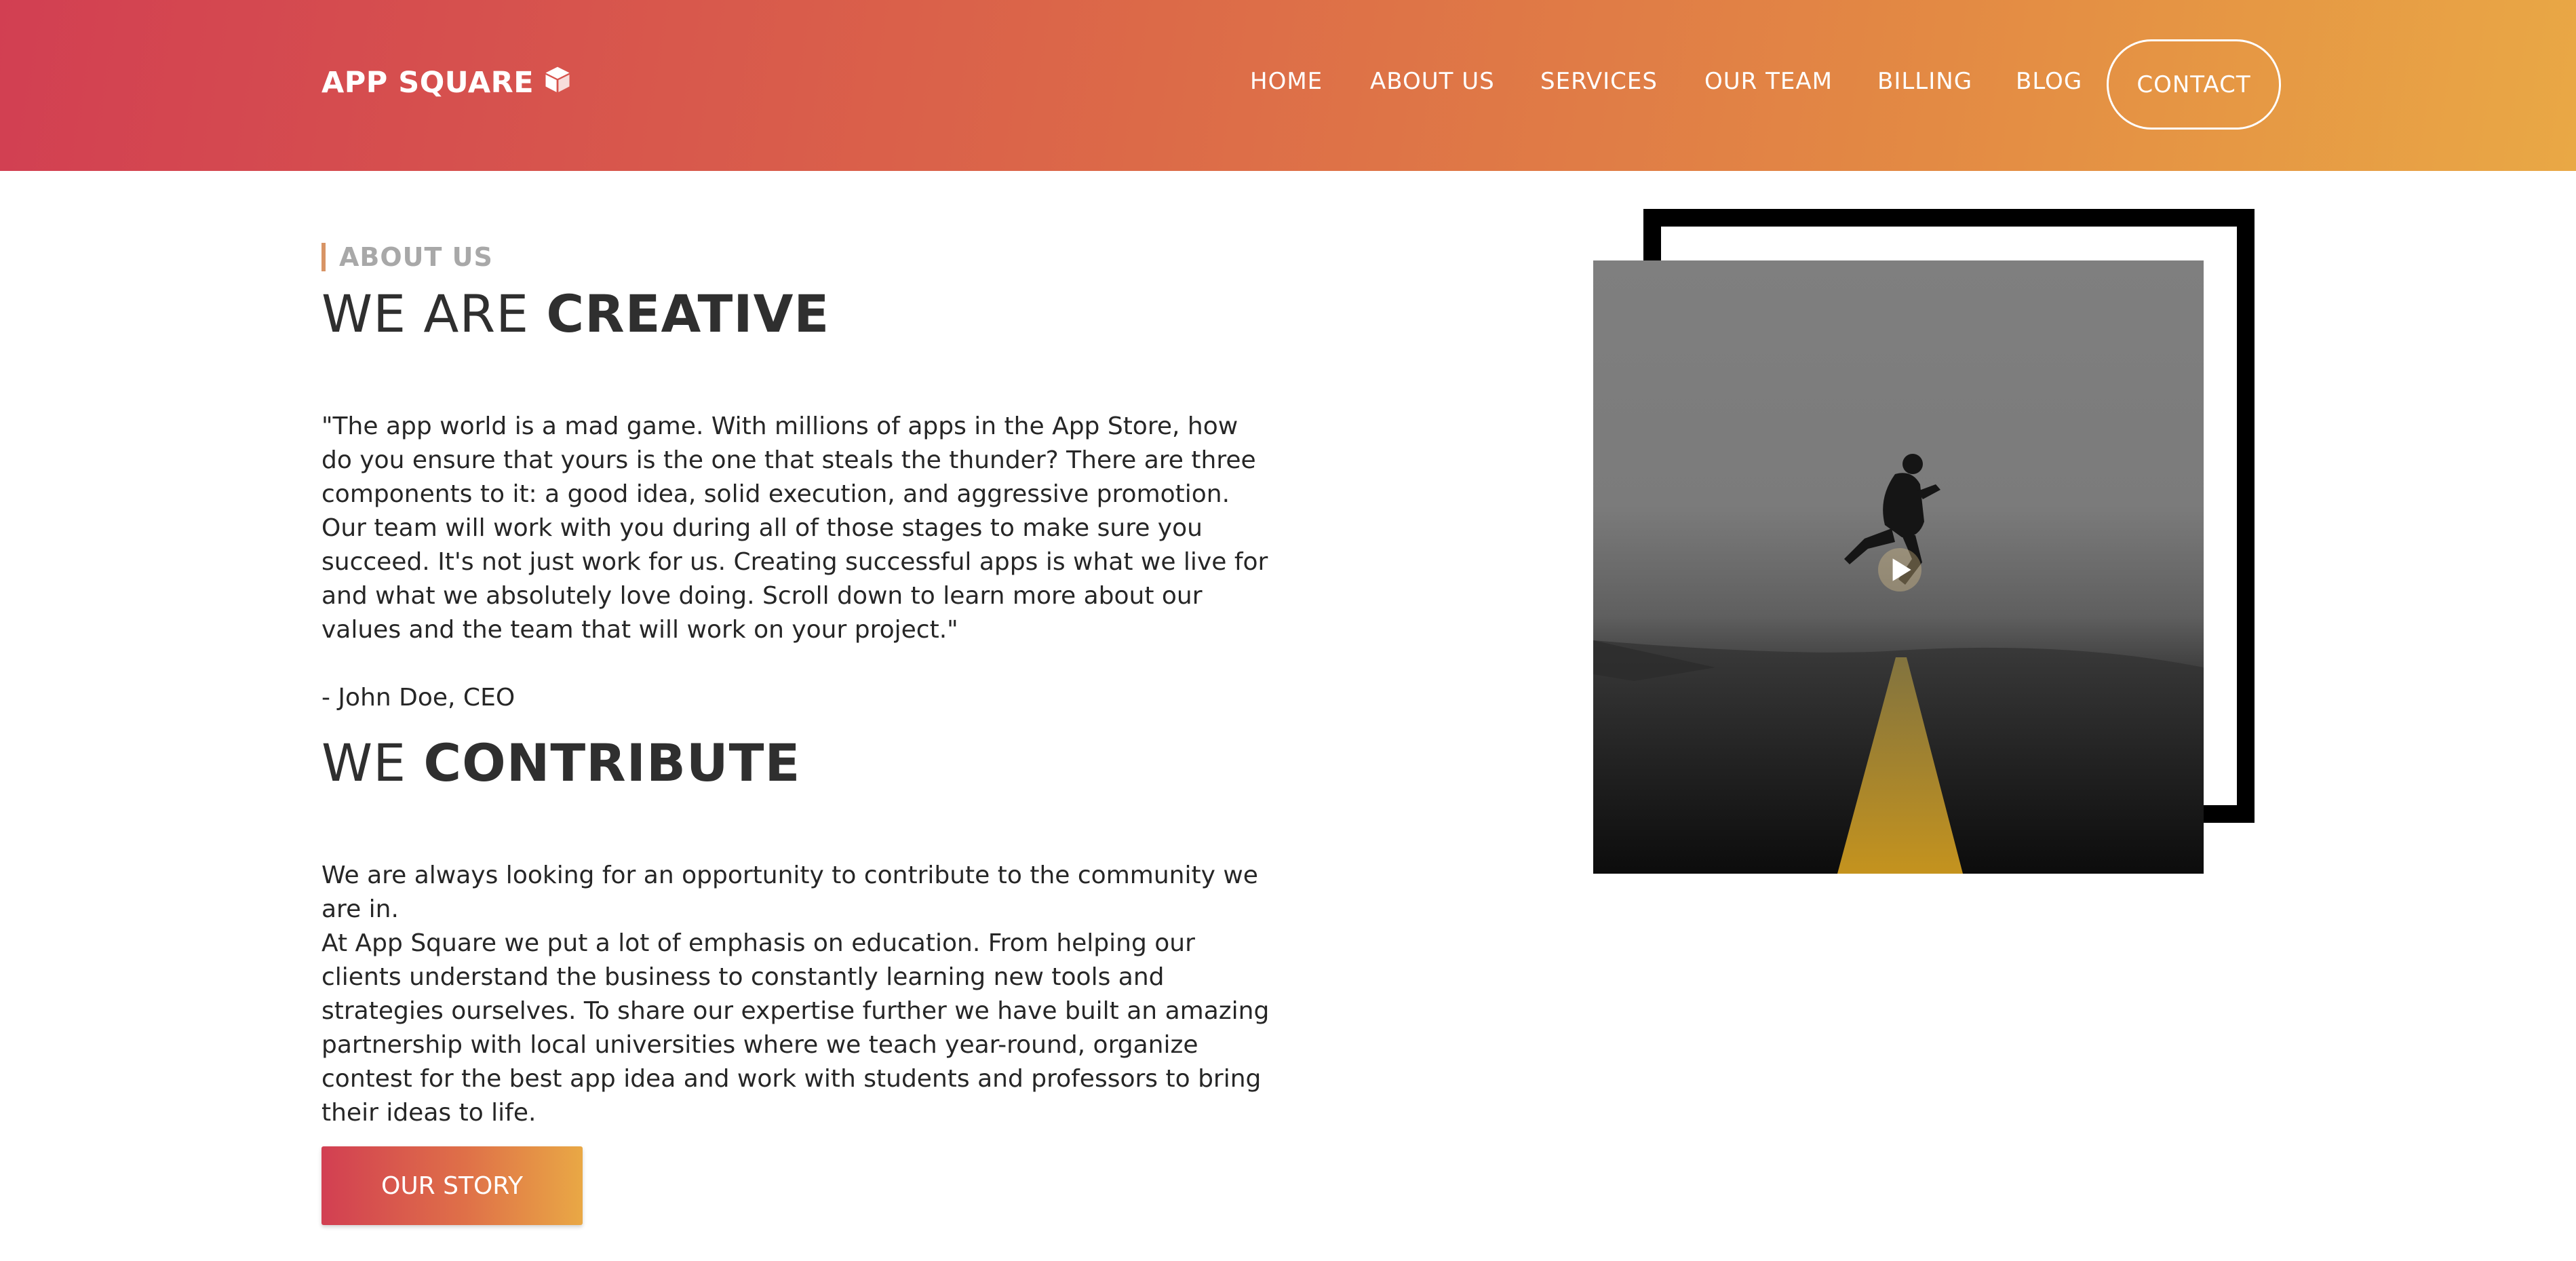  Describe the element at coordinates (2049, 82) in the screenshot. I see `nav-blog: BLOG` at that location.